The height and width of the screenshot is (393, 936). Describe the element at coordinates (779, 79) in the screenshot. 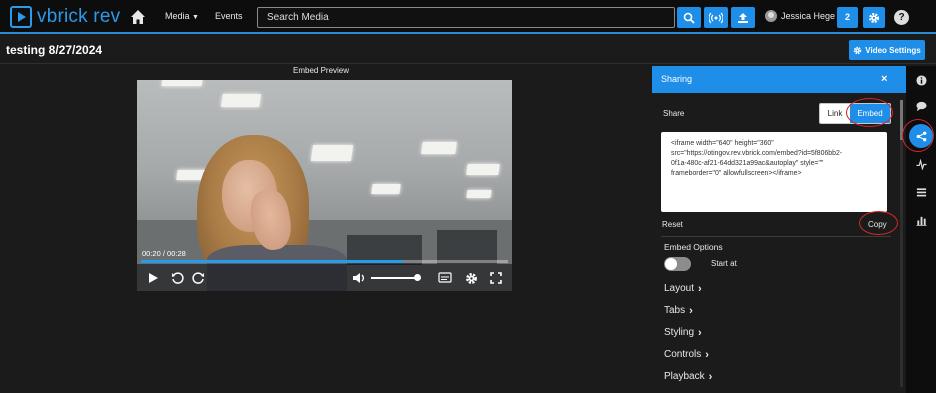

I see `sharing-panel-header: Sharing ×` at that location.